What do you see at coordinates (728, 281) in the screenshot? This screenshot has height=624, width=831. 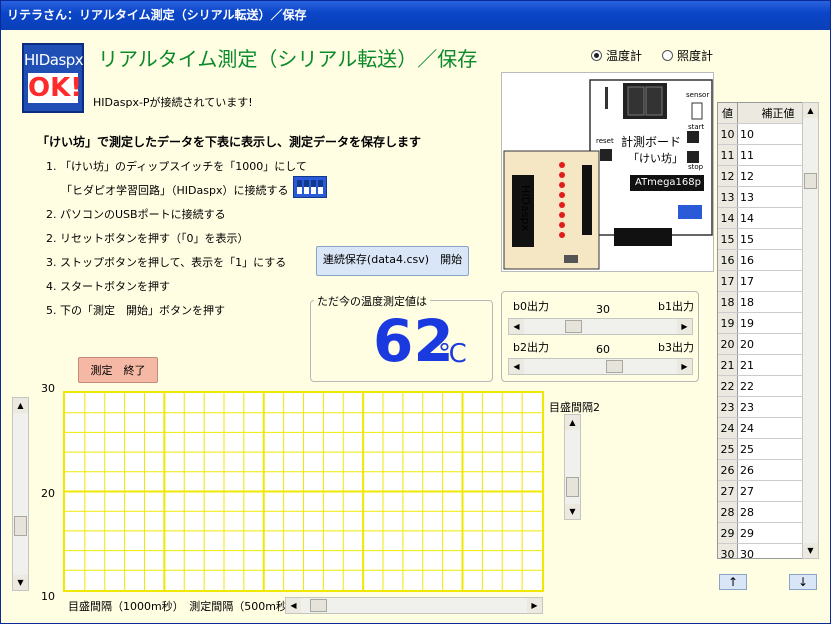 I see `row-value: 17` at bounding box center [728, 281].